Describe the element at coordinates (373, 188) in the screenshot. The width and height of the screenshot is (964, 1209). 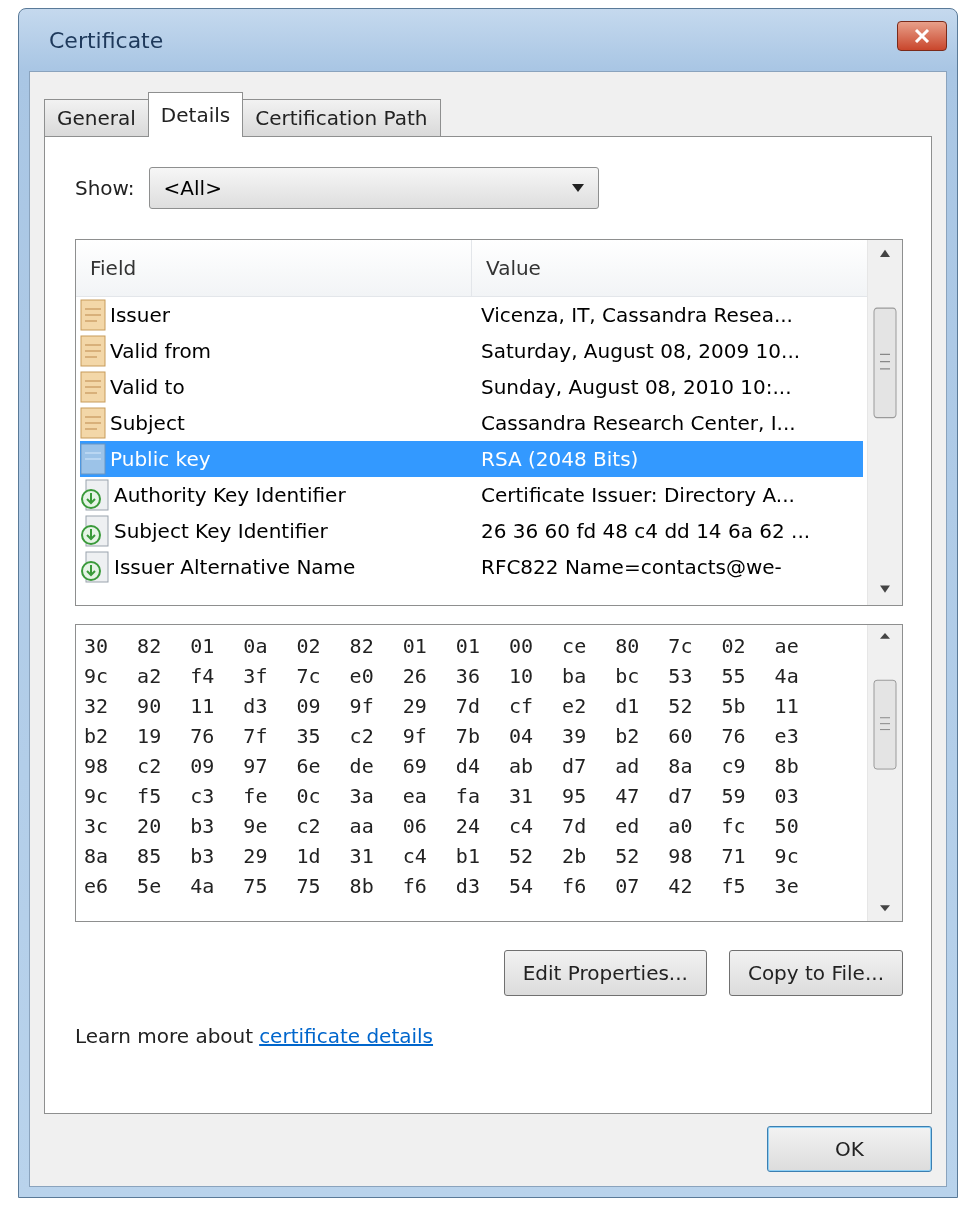
I see `show-dropdown: <All>` at that location.